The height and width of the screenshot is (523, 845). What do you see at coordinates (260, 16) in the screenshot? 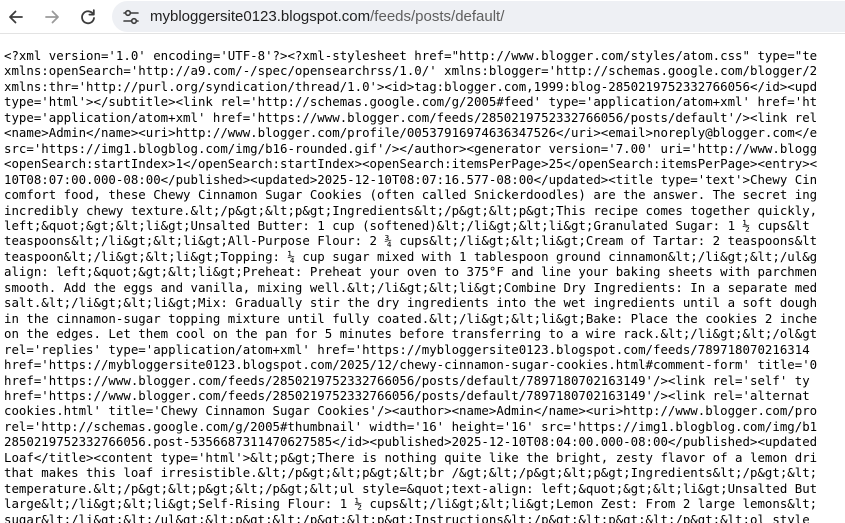
I see `url-host: mybloggersite0123.blogspot.com` at bounding box center [260, 16].